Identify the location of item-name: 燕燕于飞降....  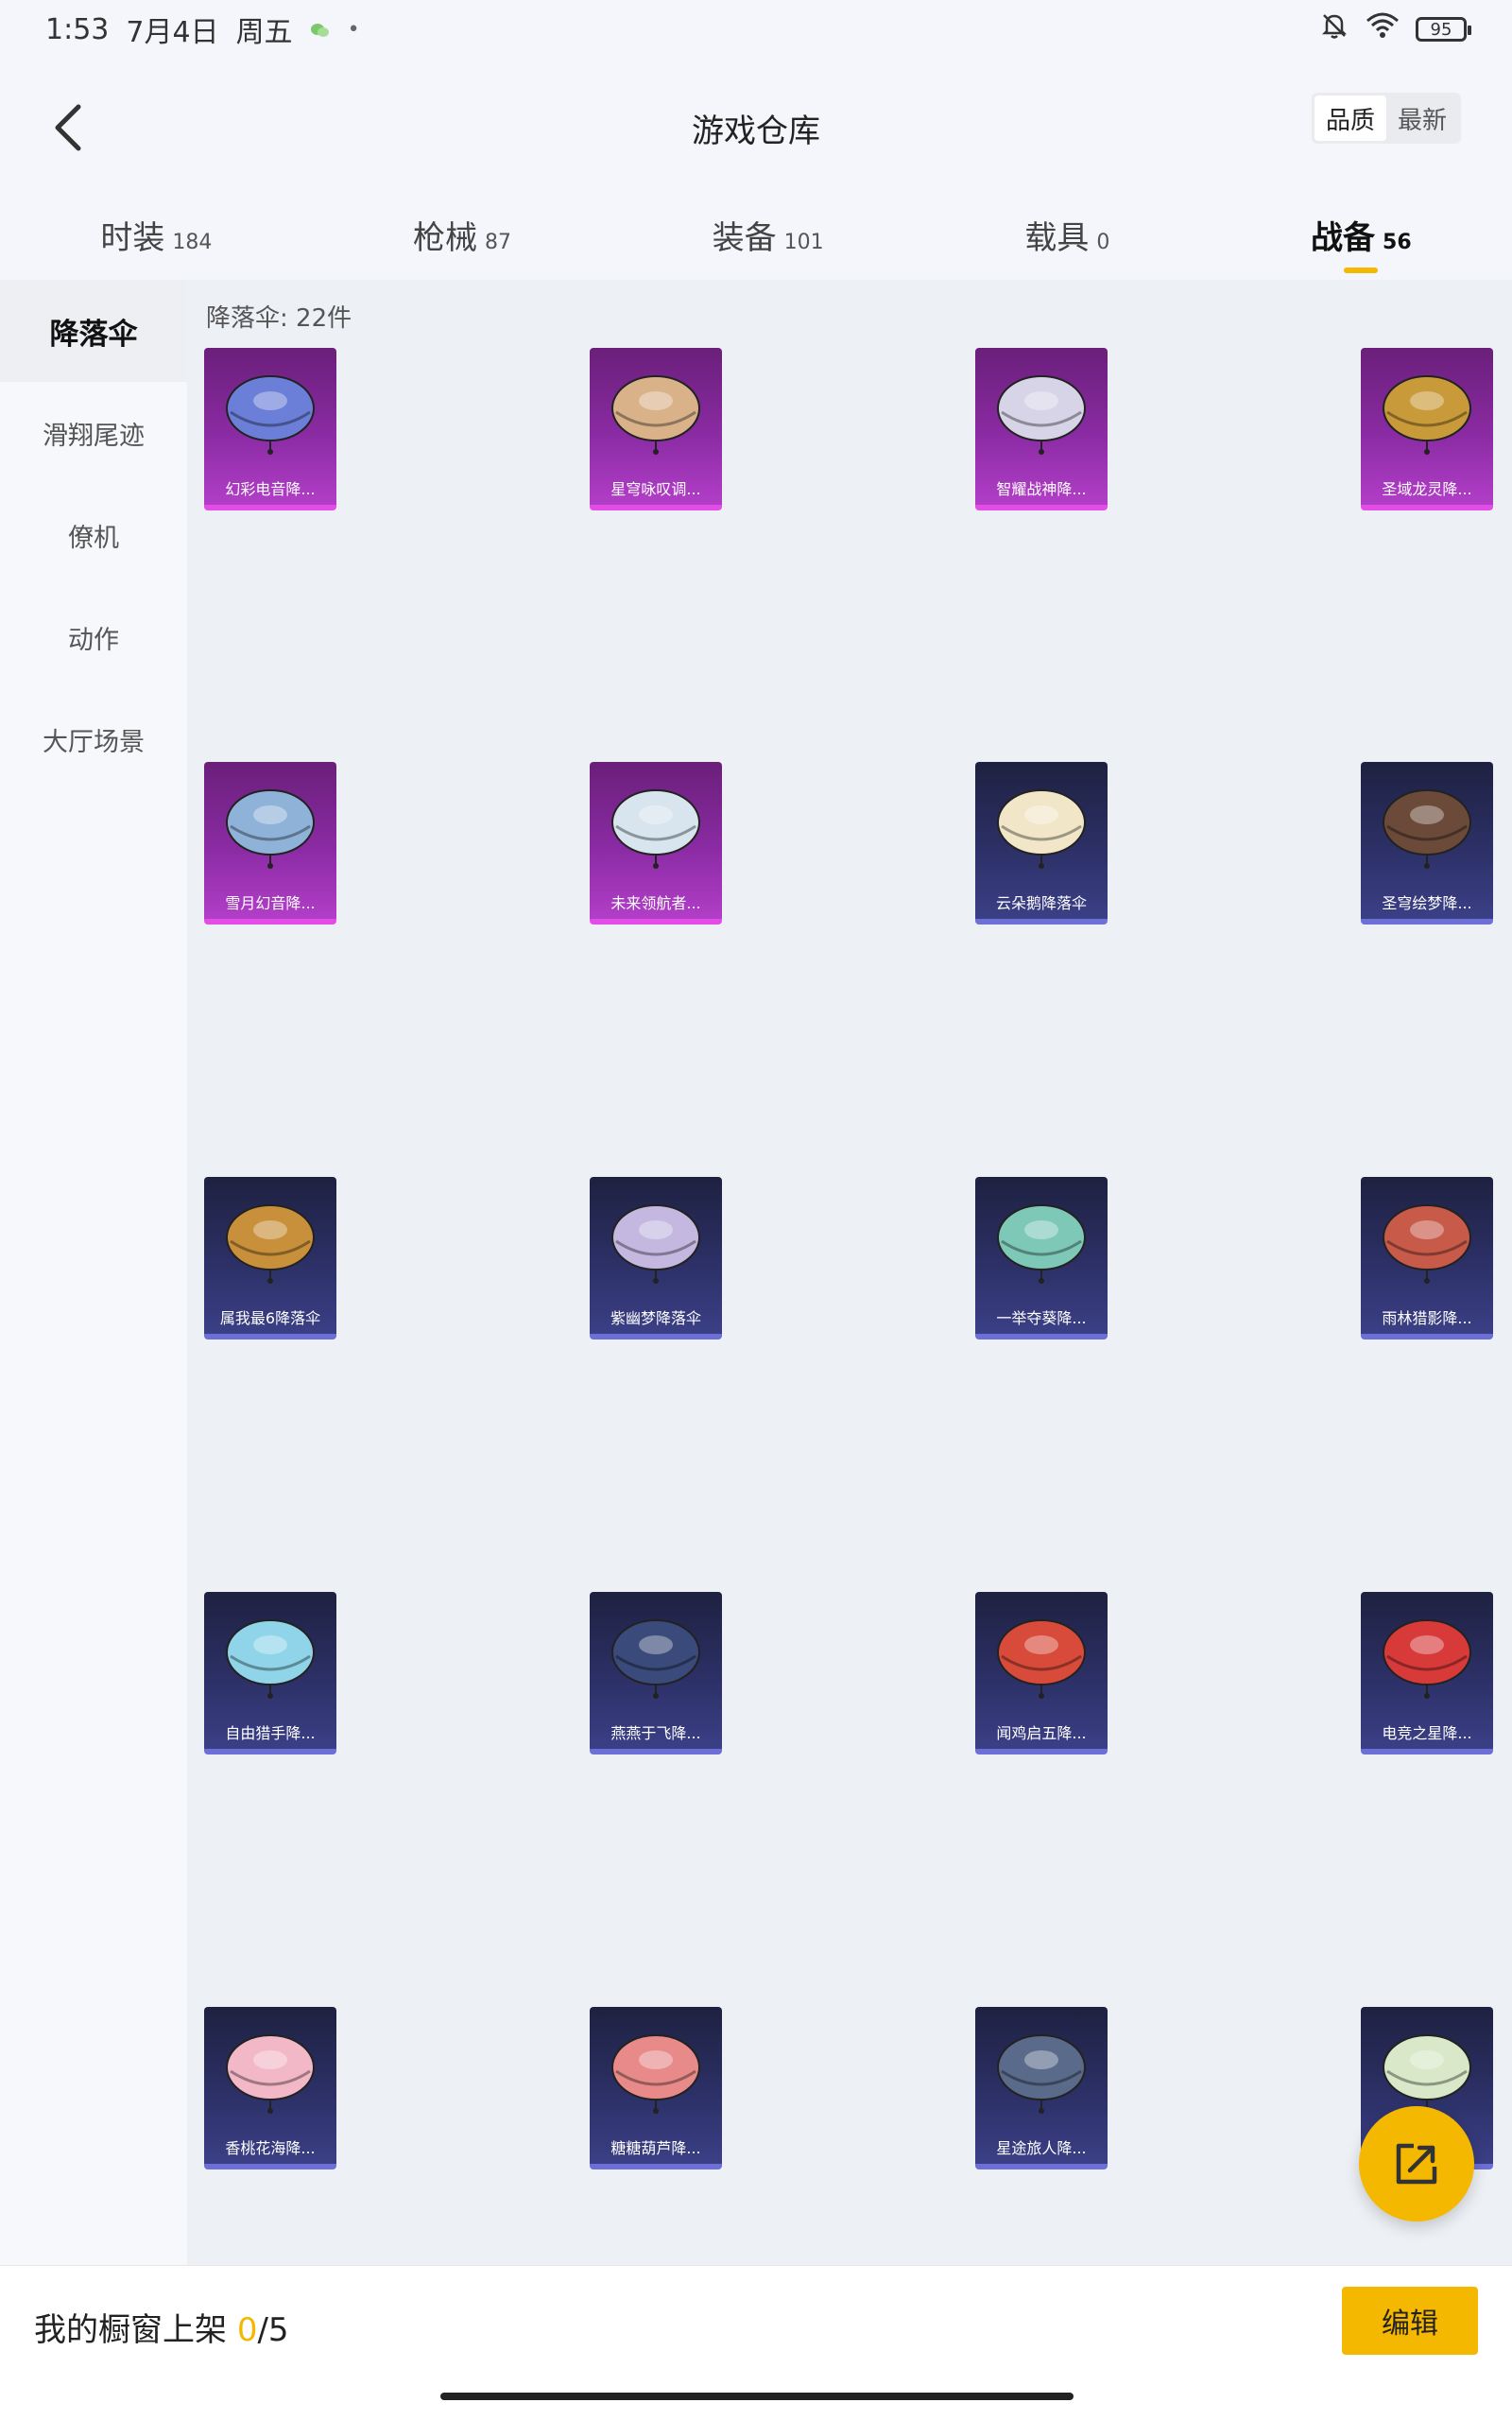
(655, 1733).